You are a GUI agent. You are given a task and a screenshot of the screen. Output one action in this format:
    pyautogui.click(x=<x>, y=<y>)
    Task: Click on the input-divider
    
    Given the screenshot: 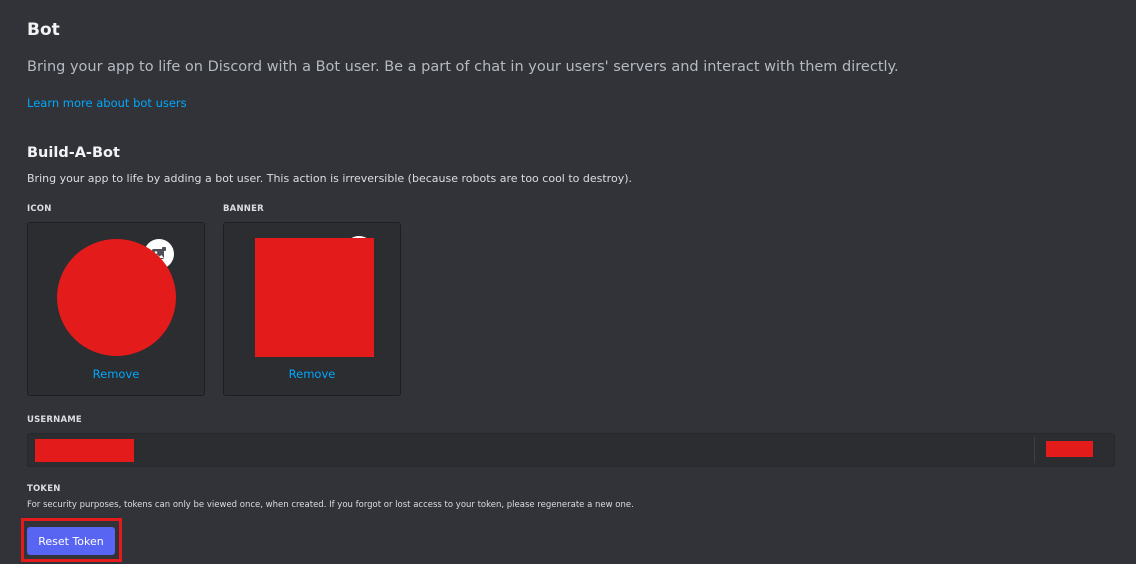 What is the action you would take?
    pyautogui.click(x=1034, y=450)
    